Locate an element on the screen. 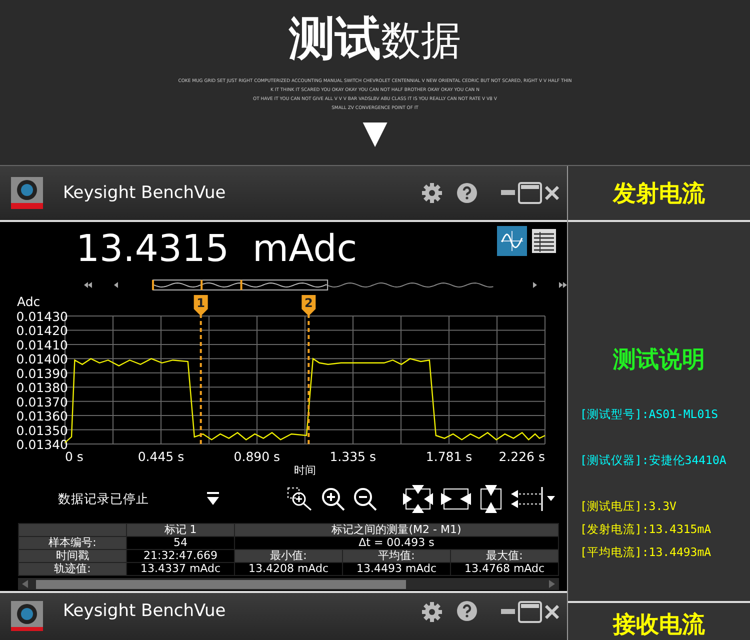 Image resolution: width=750 pixels, height=640 pixels. logging-status: 数据记录已停止 is located at coordinates (103, 499).